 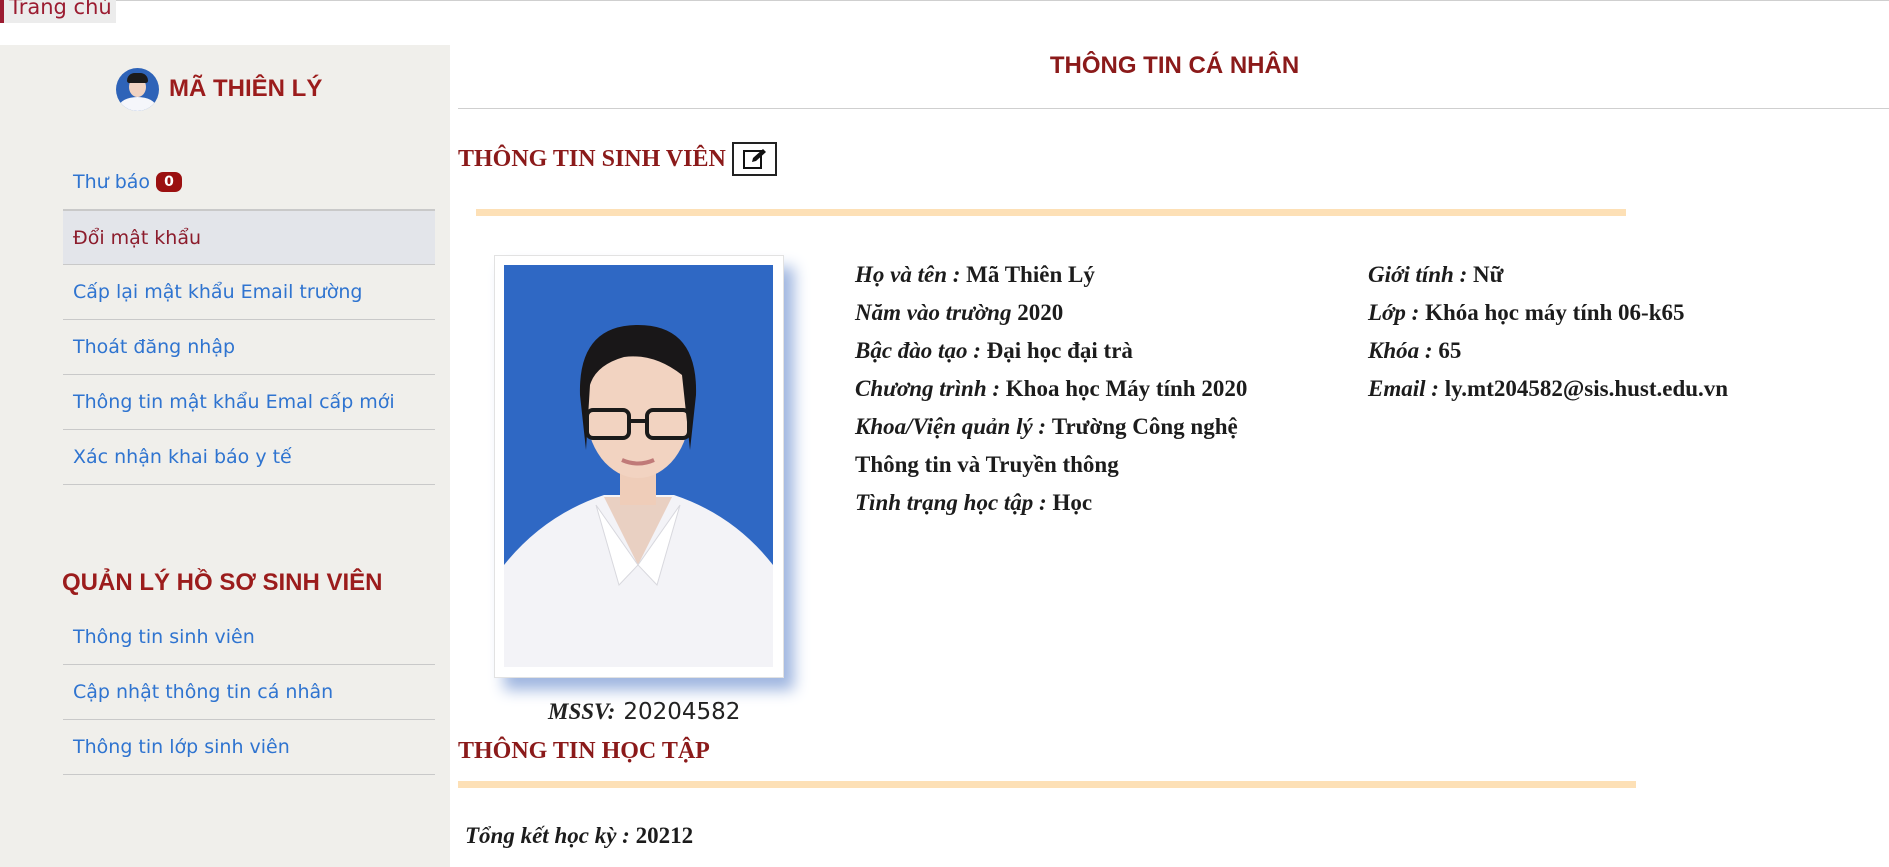 I want to click on sidebar-item-label: Thông tin mật khẩu Emal cấp mới, so click(x=234, y=402).